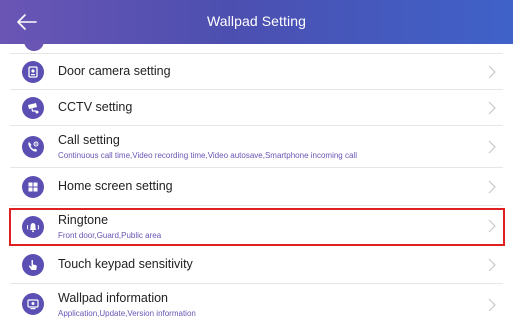 The width and height of the screenshot is (513, 323). Describe the element at coordinates (33, 147) in the screenshot. I see `phone-settings-icon` at that location.